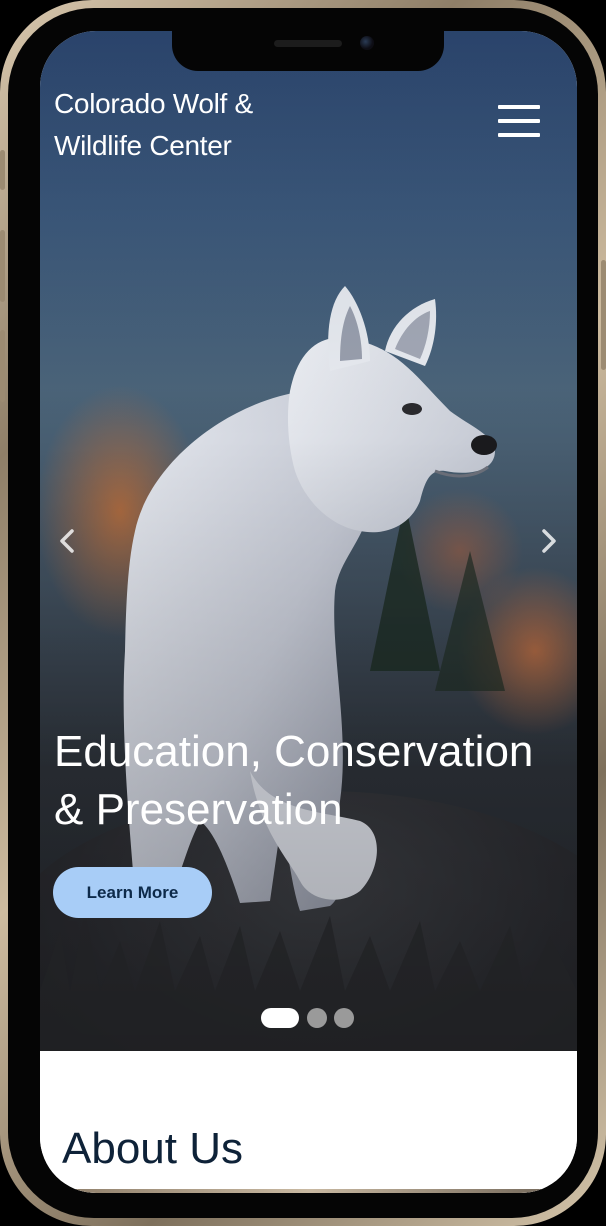 Image resolution: width=606 pixels, height=1226 pixels. Describe the element at coordinates (308, 51) in the screenshot. I see `phone-notch` at that location.